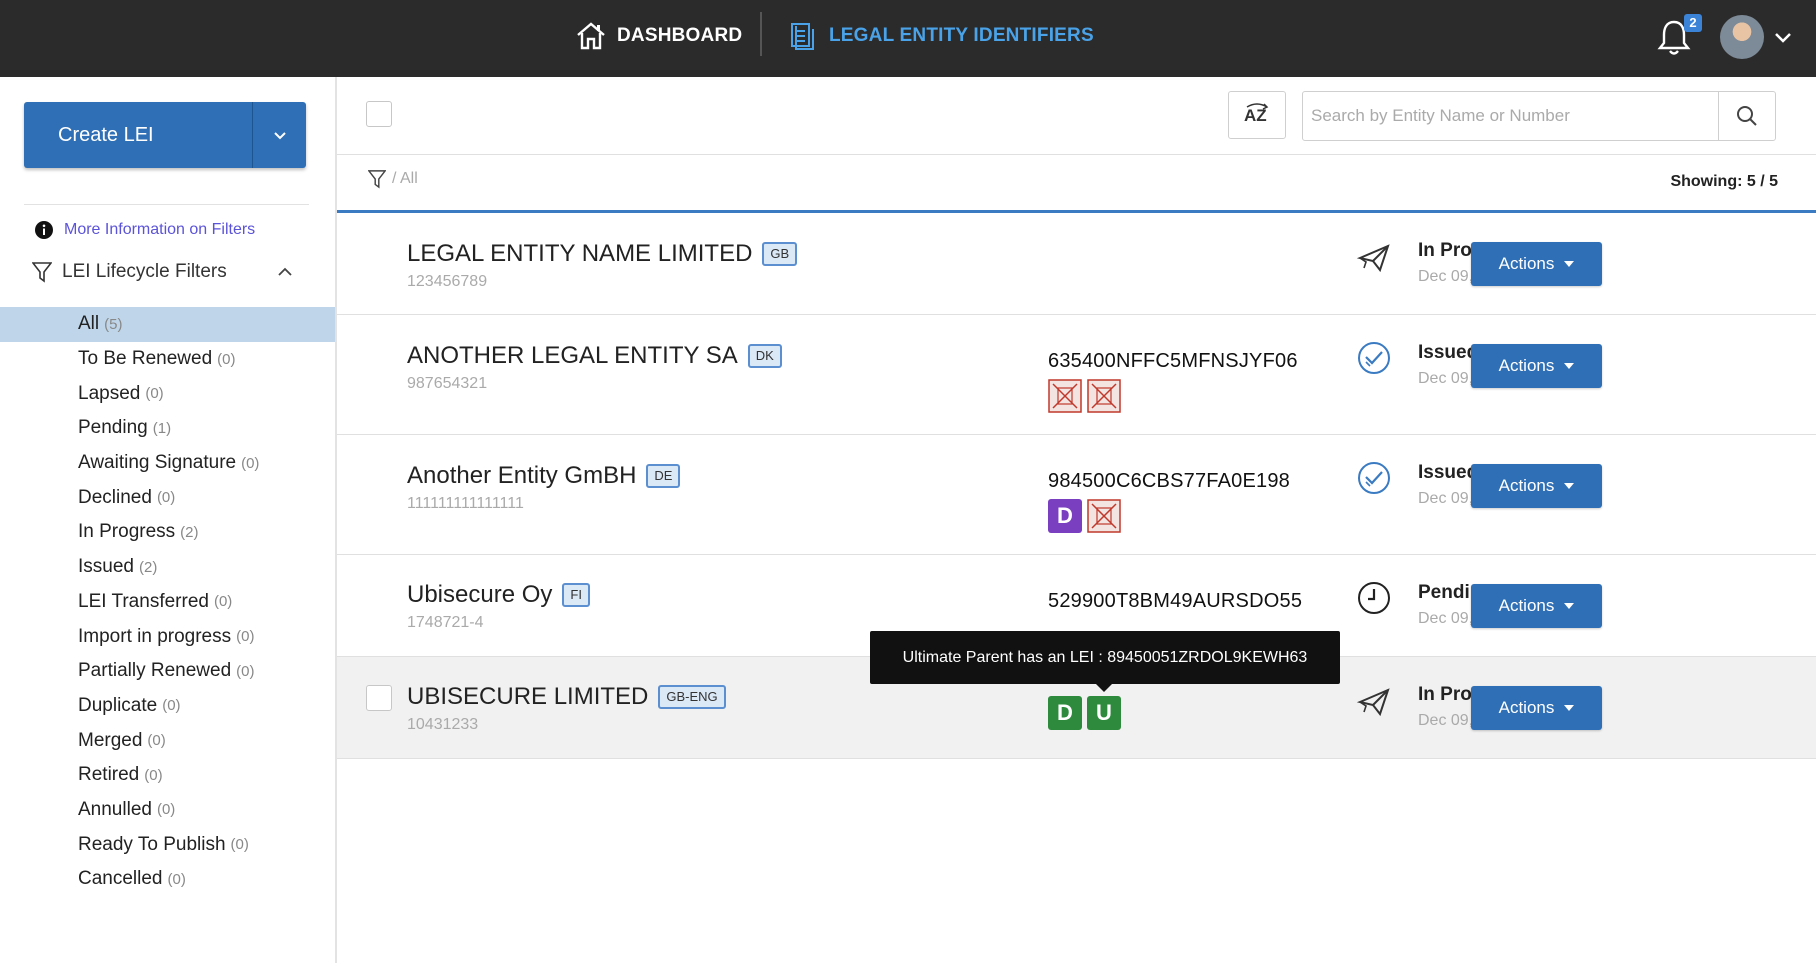 This screenshot has width=1816, height=963. Describe the element at coordinates (167, 671) in the screenshot. I see `filter-item-partially-renewed: Partially Renewed (0)` at that location.